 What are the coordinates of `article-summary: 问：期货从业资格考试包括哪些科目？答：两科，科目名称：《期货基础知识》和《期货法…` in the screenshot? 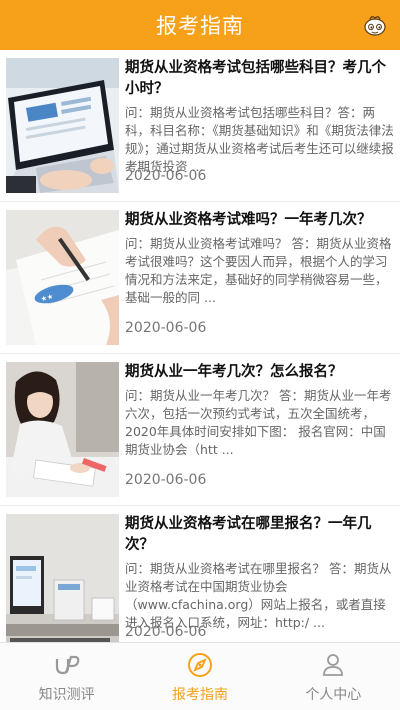 It's located at (259, 139).